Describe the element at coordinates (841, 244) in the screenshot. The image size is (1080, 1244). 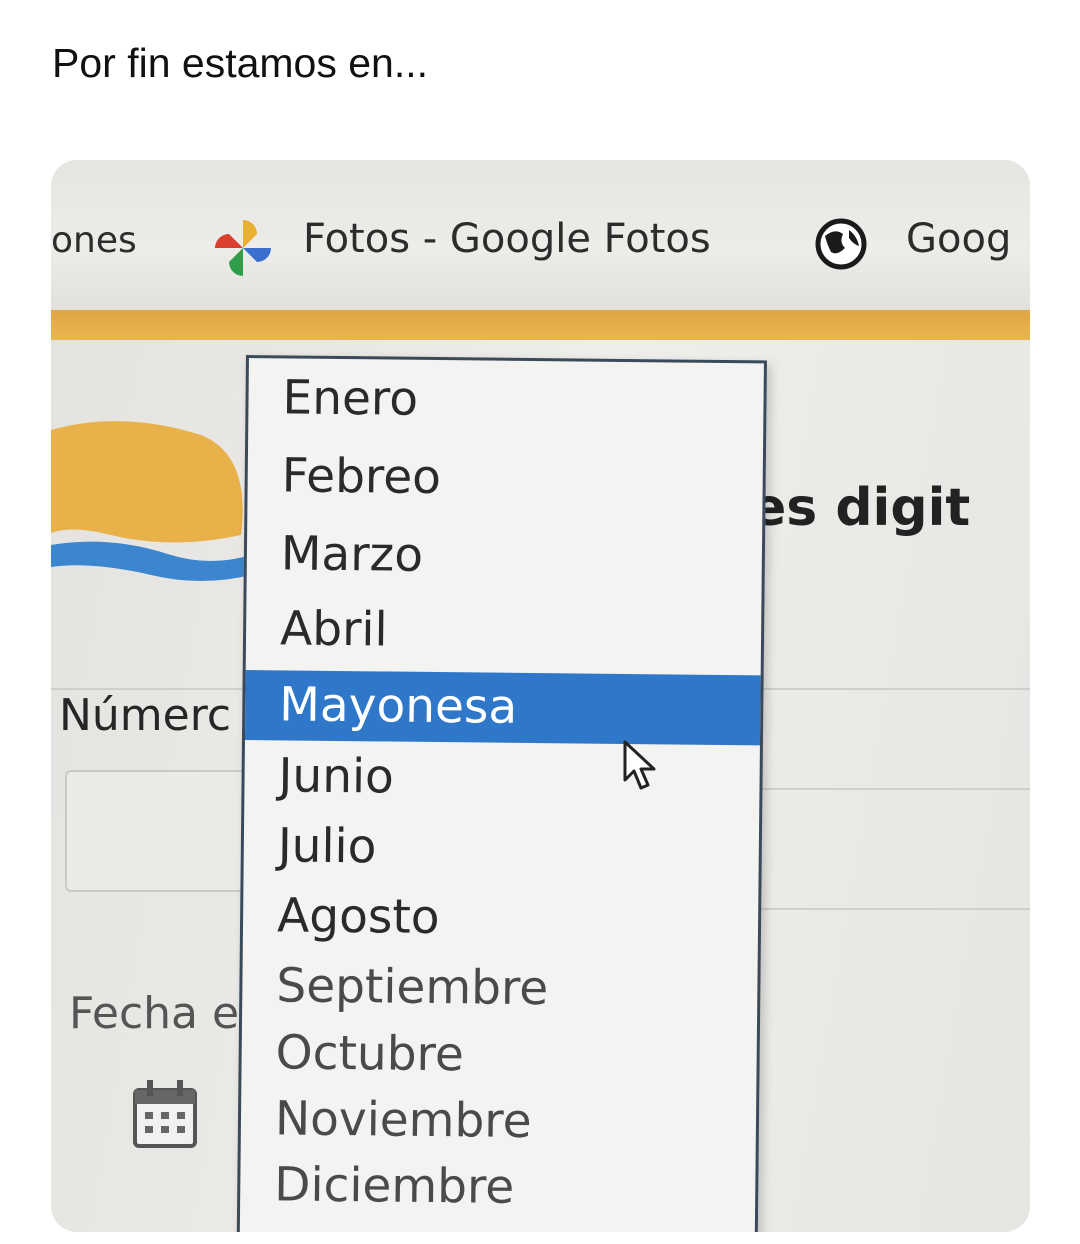
I see `globe-icon` at that location.